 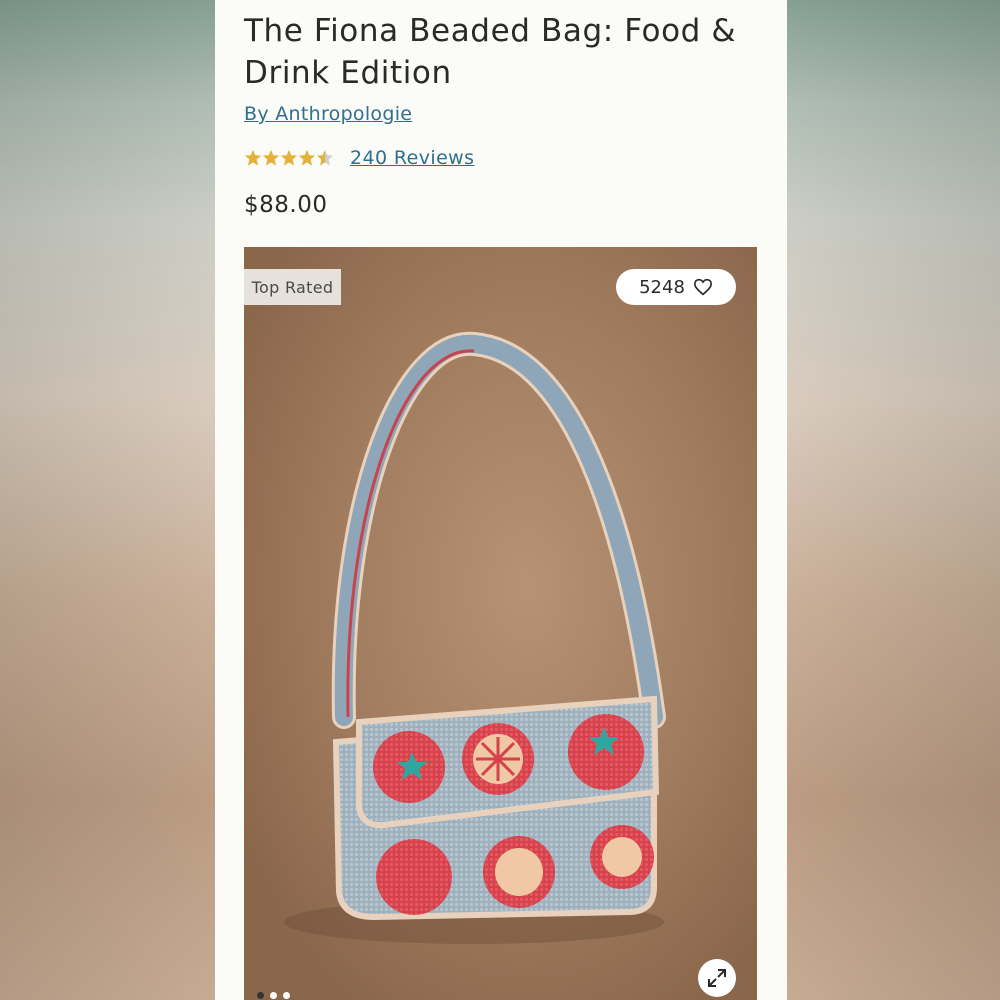 What do you see at coordinates (702, 287) in the screenshot?
I see `heart-icon` at bounding box center [702, 287].